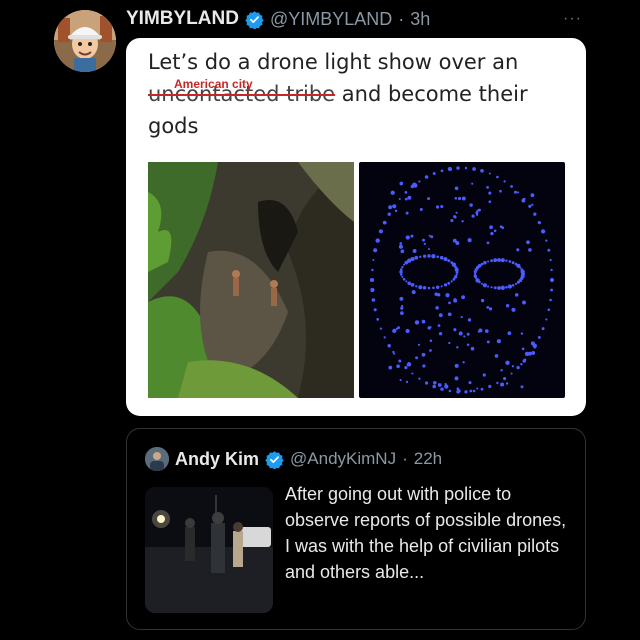 The height and width of the screenshot is (640, 640). What do you see at coordinates (428, 459) in the screenshot?
I see `quoted-post-timestamp: 22h` at bounding box center [428, 459].